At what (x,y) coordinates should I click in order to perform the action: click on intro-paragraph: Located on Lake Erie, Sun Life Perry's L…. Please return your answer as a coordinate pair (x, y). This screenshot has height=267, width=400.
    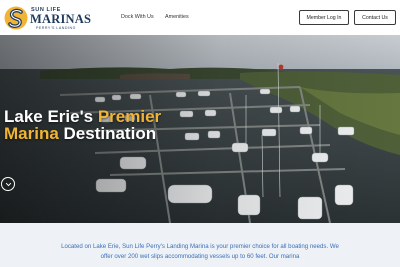
    Looking at the image, I should click on (200, 251).